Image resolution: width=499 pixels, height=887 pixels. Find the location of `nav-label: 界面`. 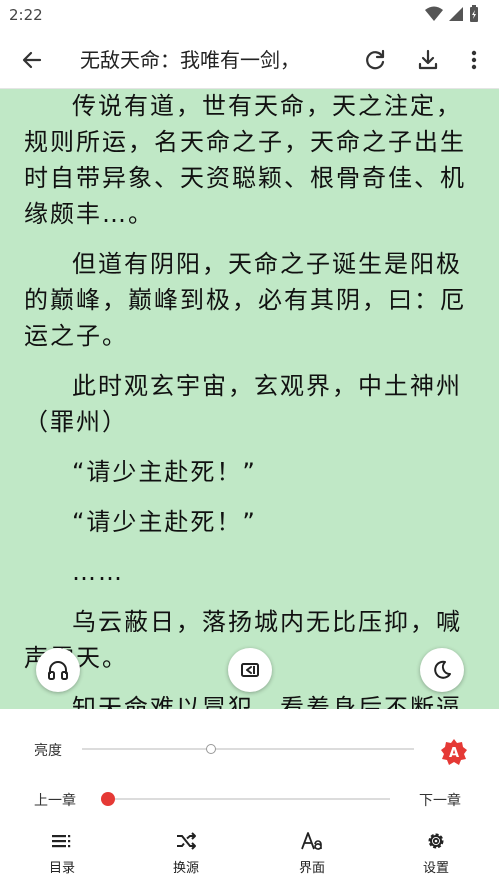

nav-label: 界面 is located at coordinates (311, 868).